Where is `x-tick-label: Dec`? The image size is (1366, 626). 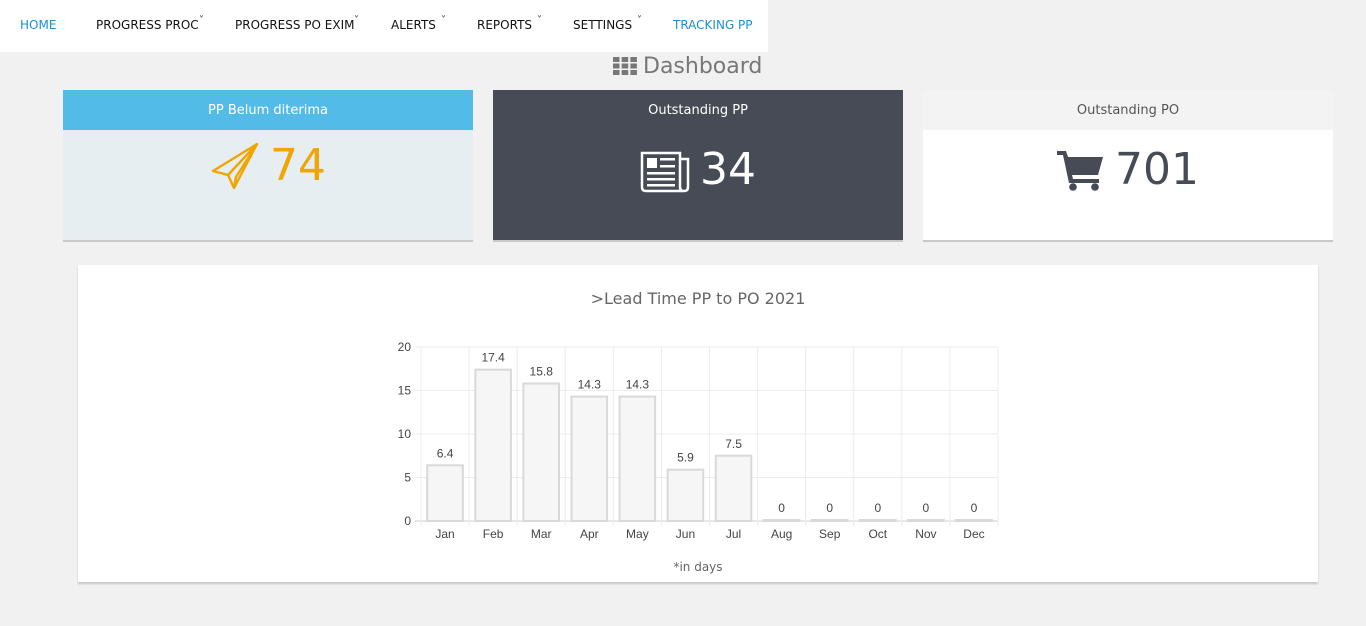
x-tick-label: Dec is located at coordinates (973, 534).